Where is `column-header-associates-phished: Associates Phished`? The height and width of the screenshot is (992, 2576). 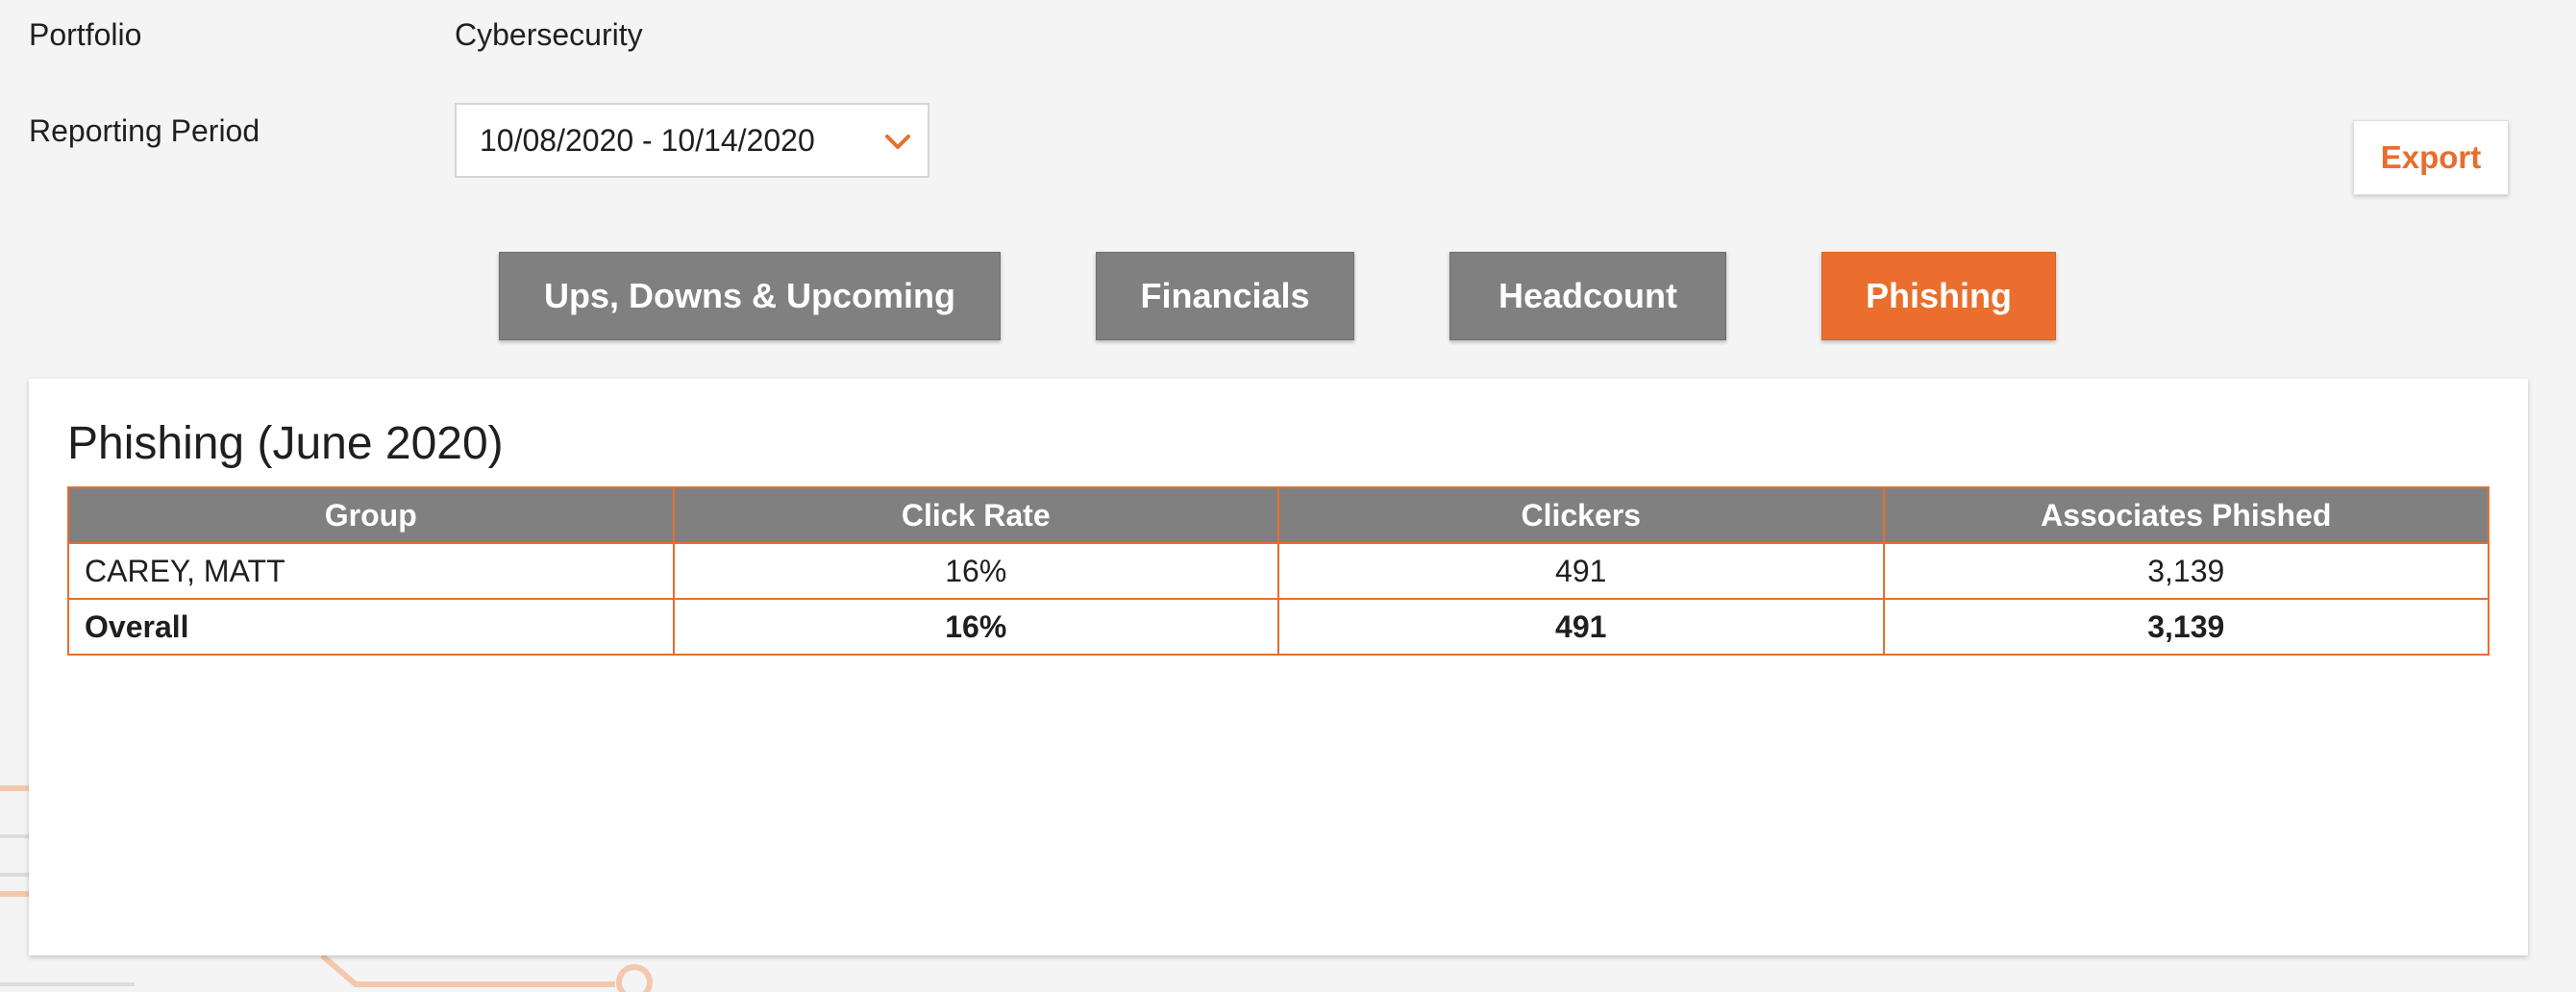 column-header-associates-phished: Associates Phished is located at coordinates (2185, 515).